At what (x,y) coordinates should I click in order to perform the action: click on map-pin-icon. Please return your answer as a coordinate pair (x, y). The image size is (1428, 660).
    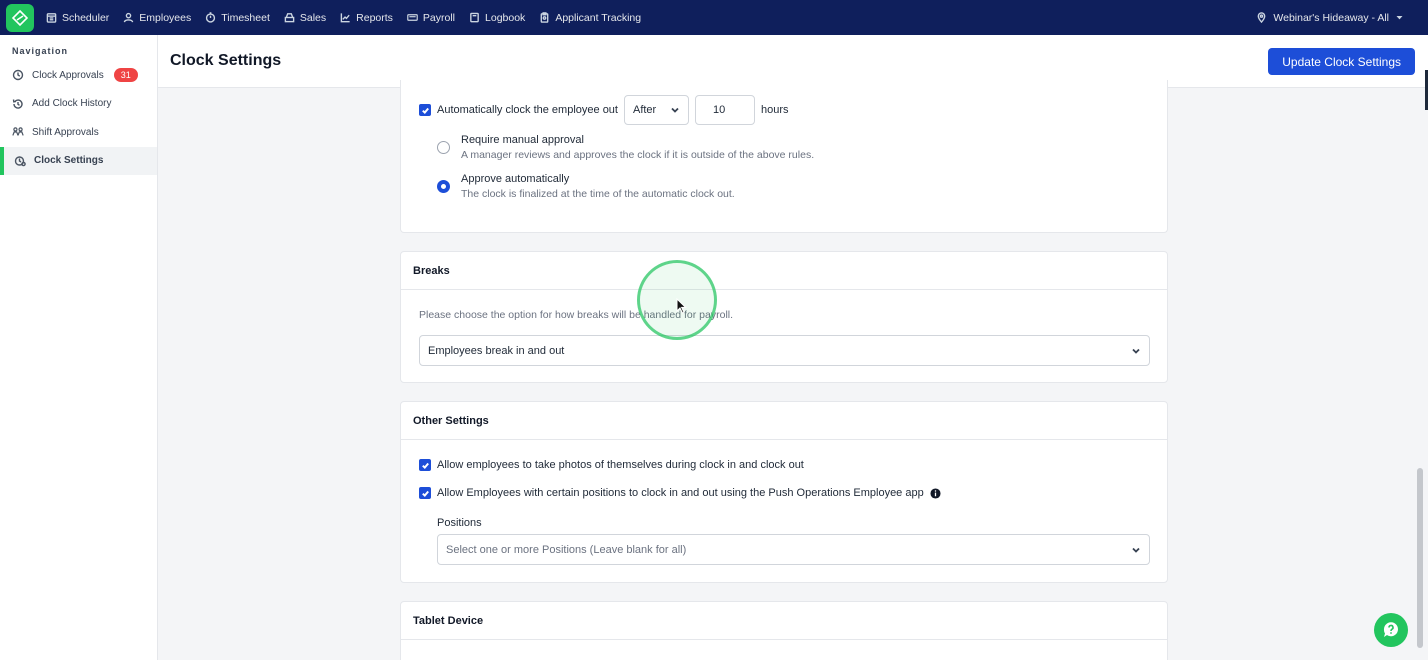
    Looking at the image, I should click on (1261, 17).